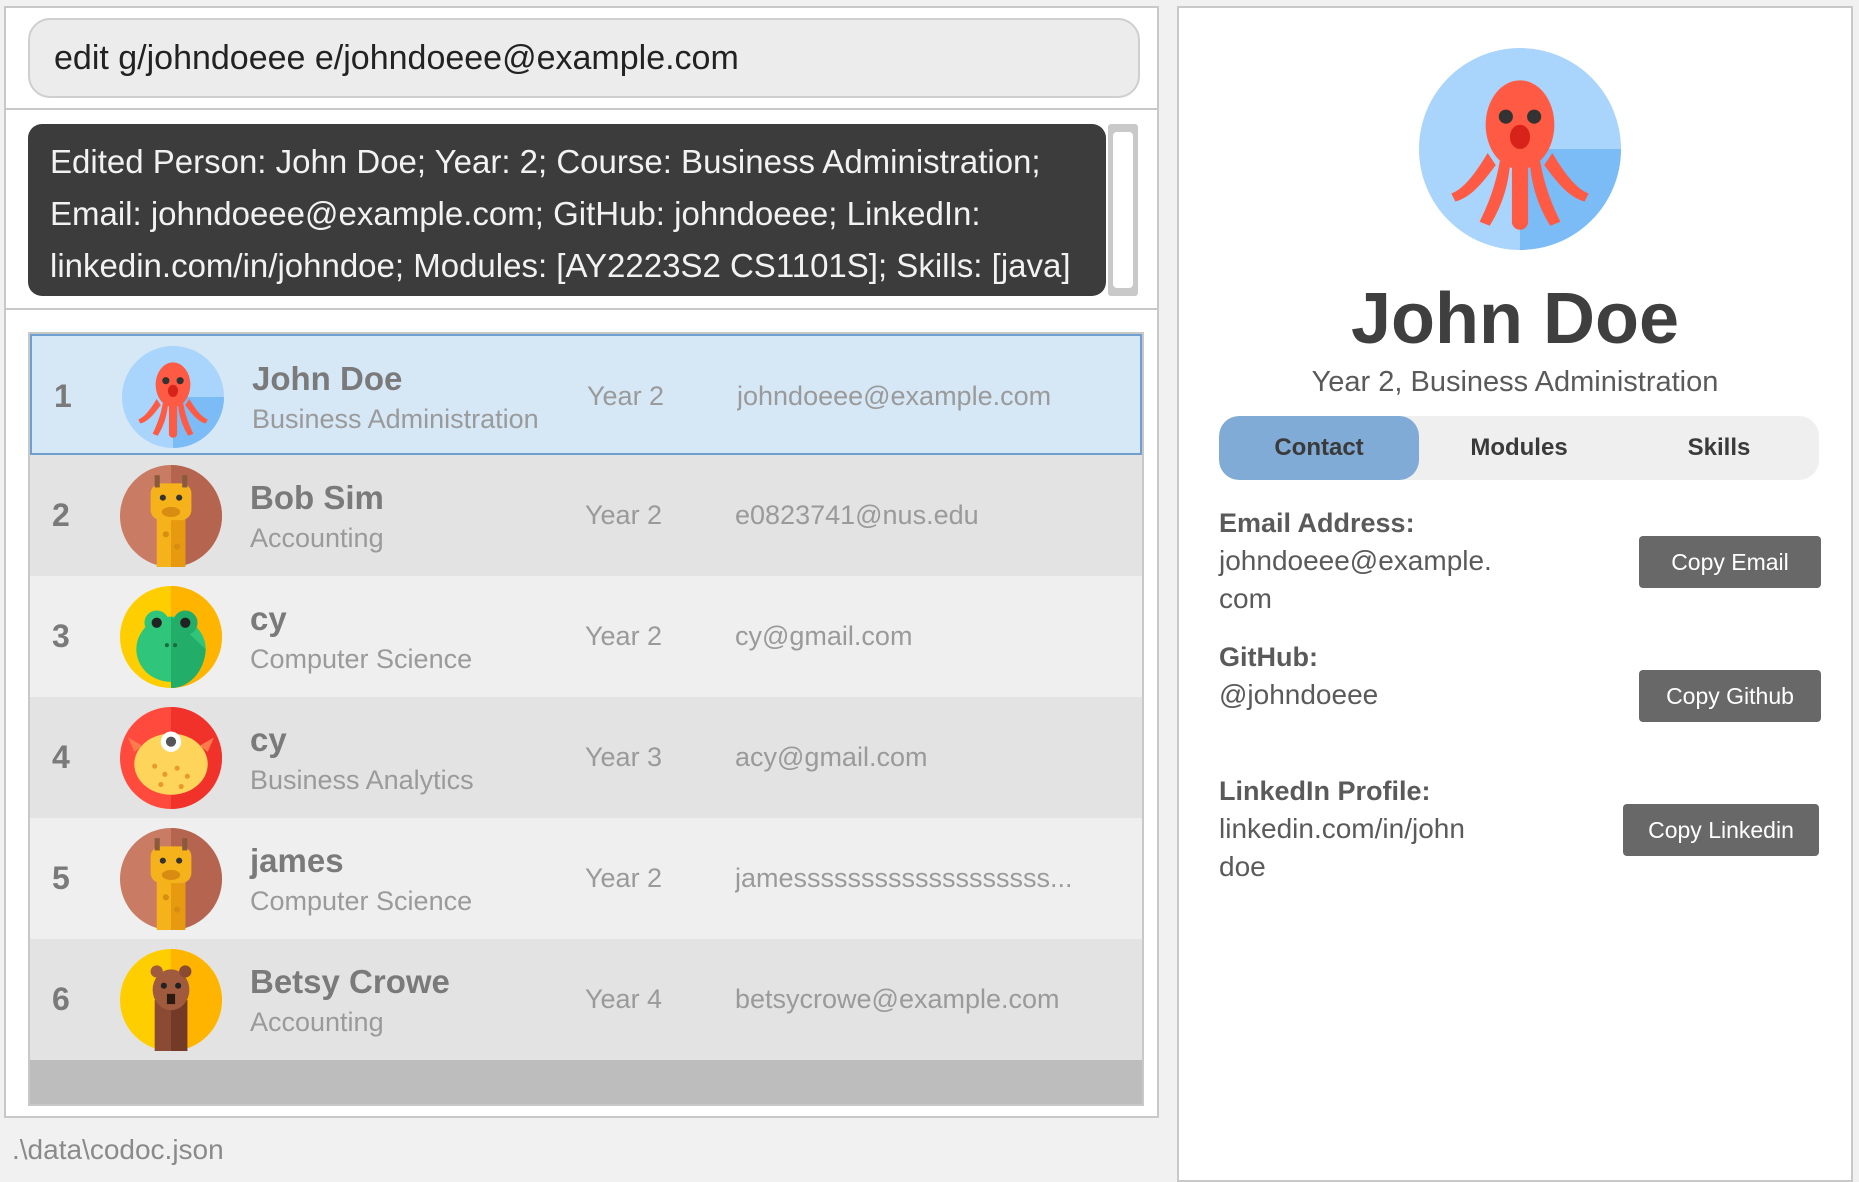 This screenshot has width=1859, height=1182. I want to click on llama-icon, so click(171, 1000).